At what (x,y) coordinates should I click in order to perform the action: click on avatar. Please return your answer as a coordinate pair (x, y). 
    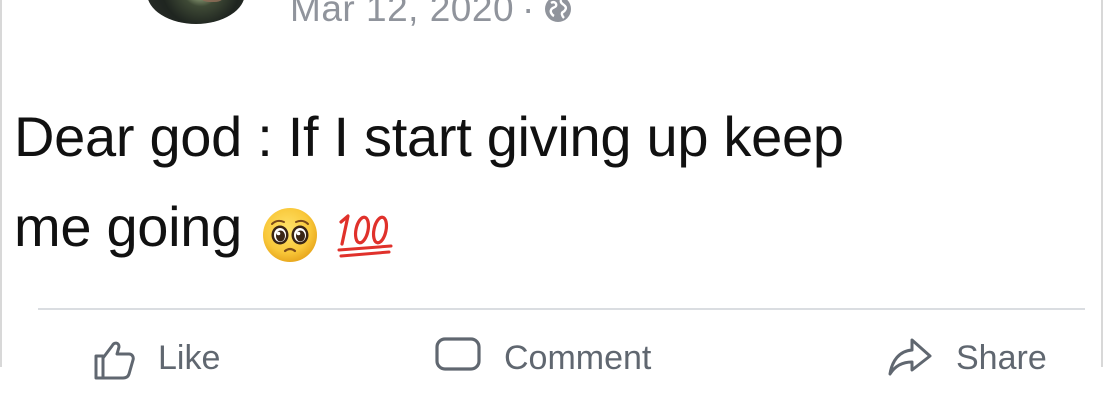
    Looking at the image, I should click on (196, 12).